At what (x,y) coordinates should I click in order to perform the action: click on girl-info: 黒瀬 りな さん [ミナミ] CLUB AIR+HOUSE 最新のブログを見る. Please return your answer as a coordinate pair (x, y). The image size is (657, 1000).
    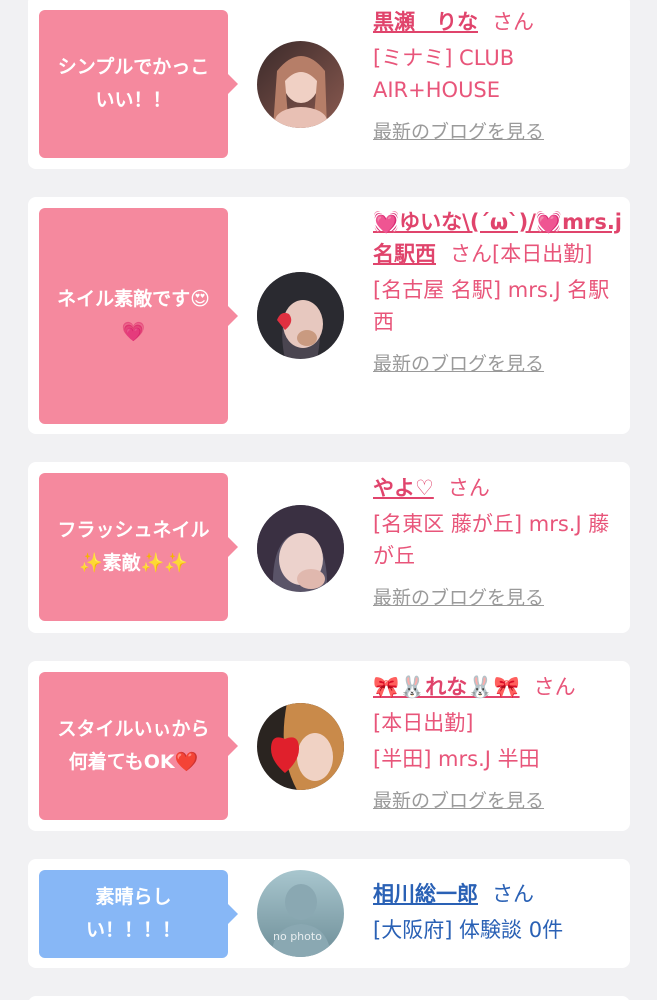
    Looking at the image, I should click on (498, 77).